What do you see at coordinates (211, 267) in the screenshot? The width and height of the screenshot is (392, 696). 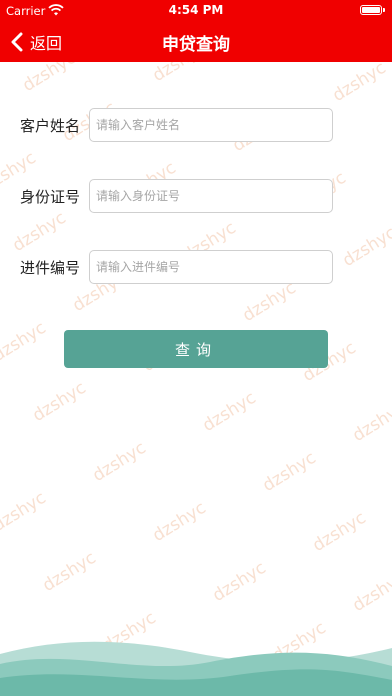 I see `application-number-input` at bounding box center [211, 267].